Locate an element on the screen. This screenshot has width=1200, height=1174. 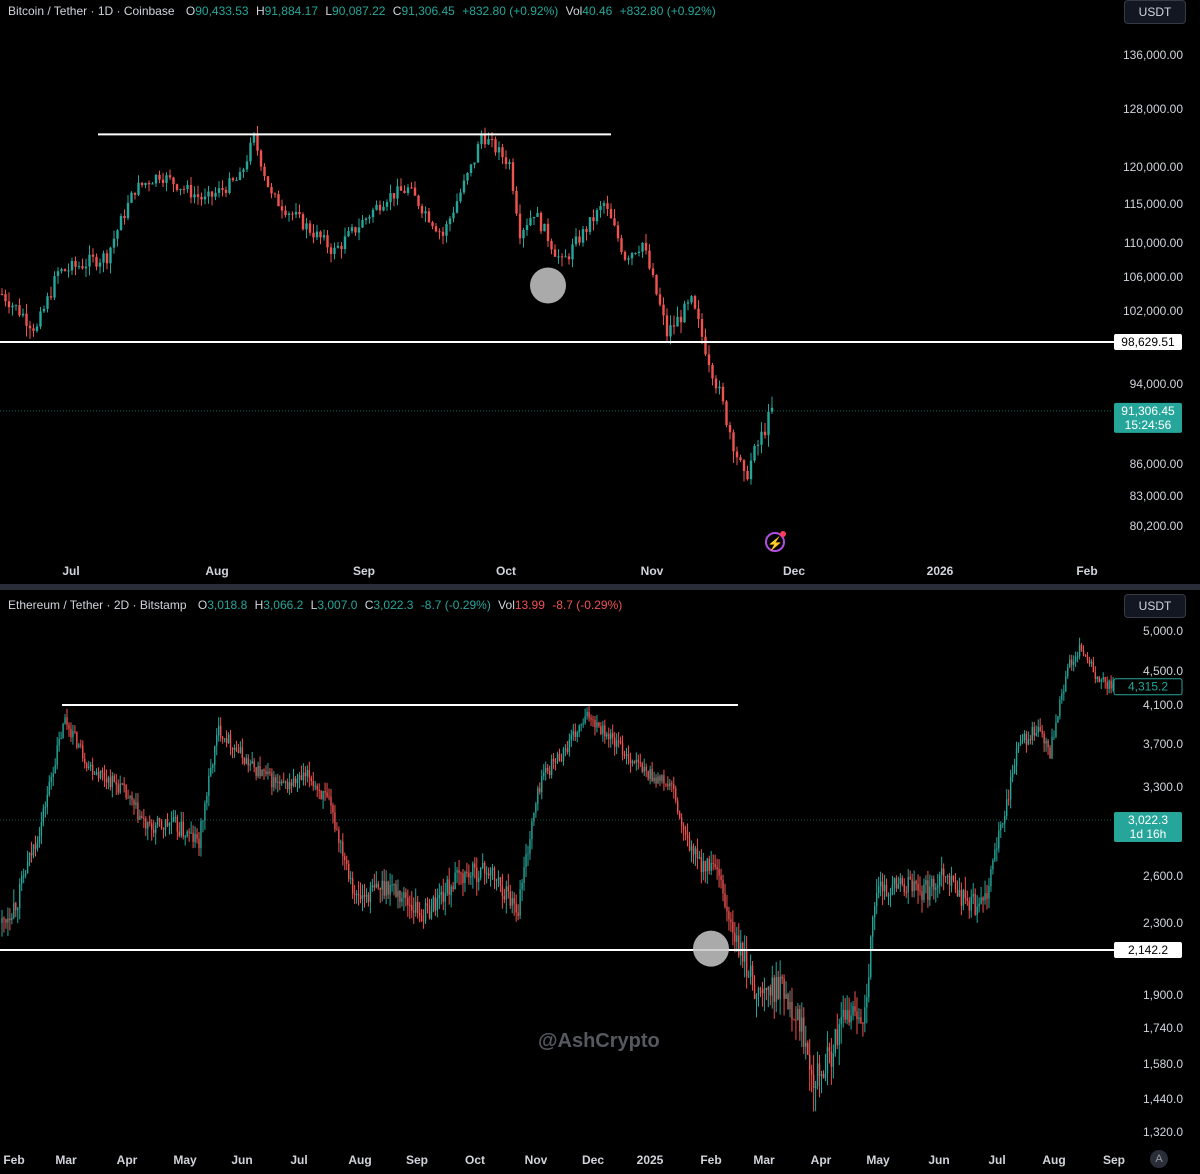
lightning-alert-icon: ⚡ is located at coordinates (775, 541).